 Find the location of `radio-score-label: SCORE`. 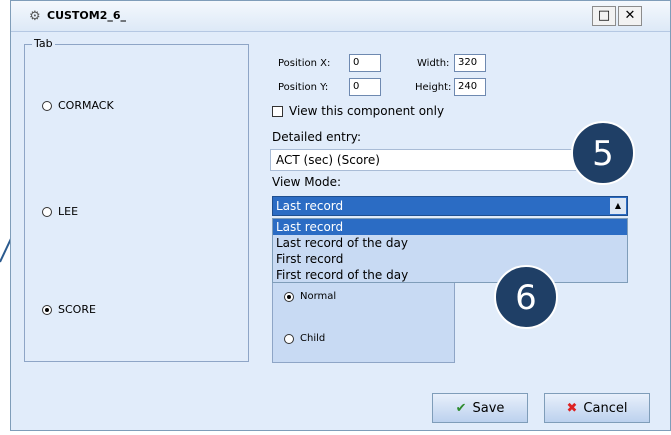

radio-score-label: SCORE is located at coordinates (77, 309).